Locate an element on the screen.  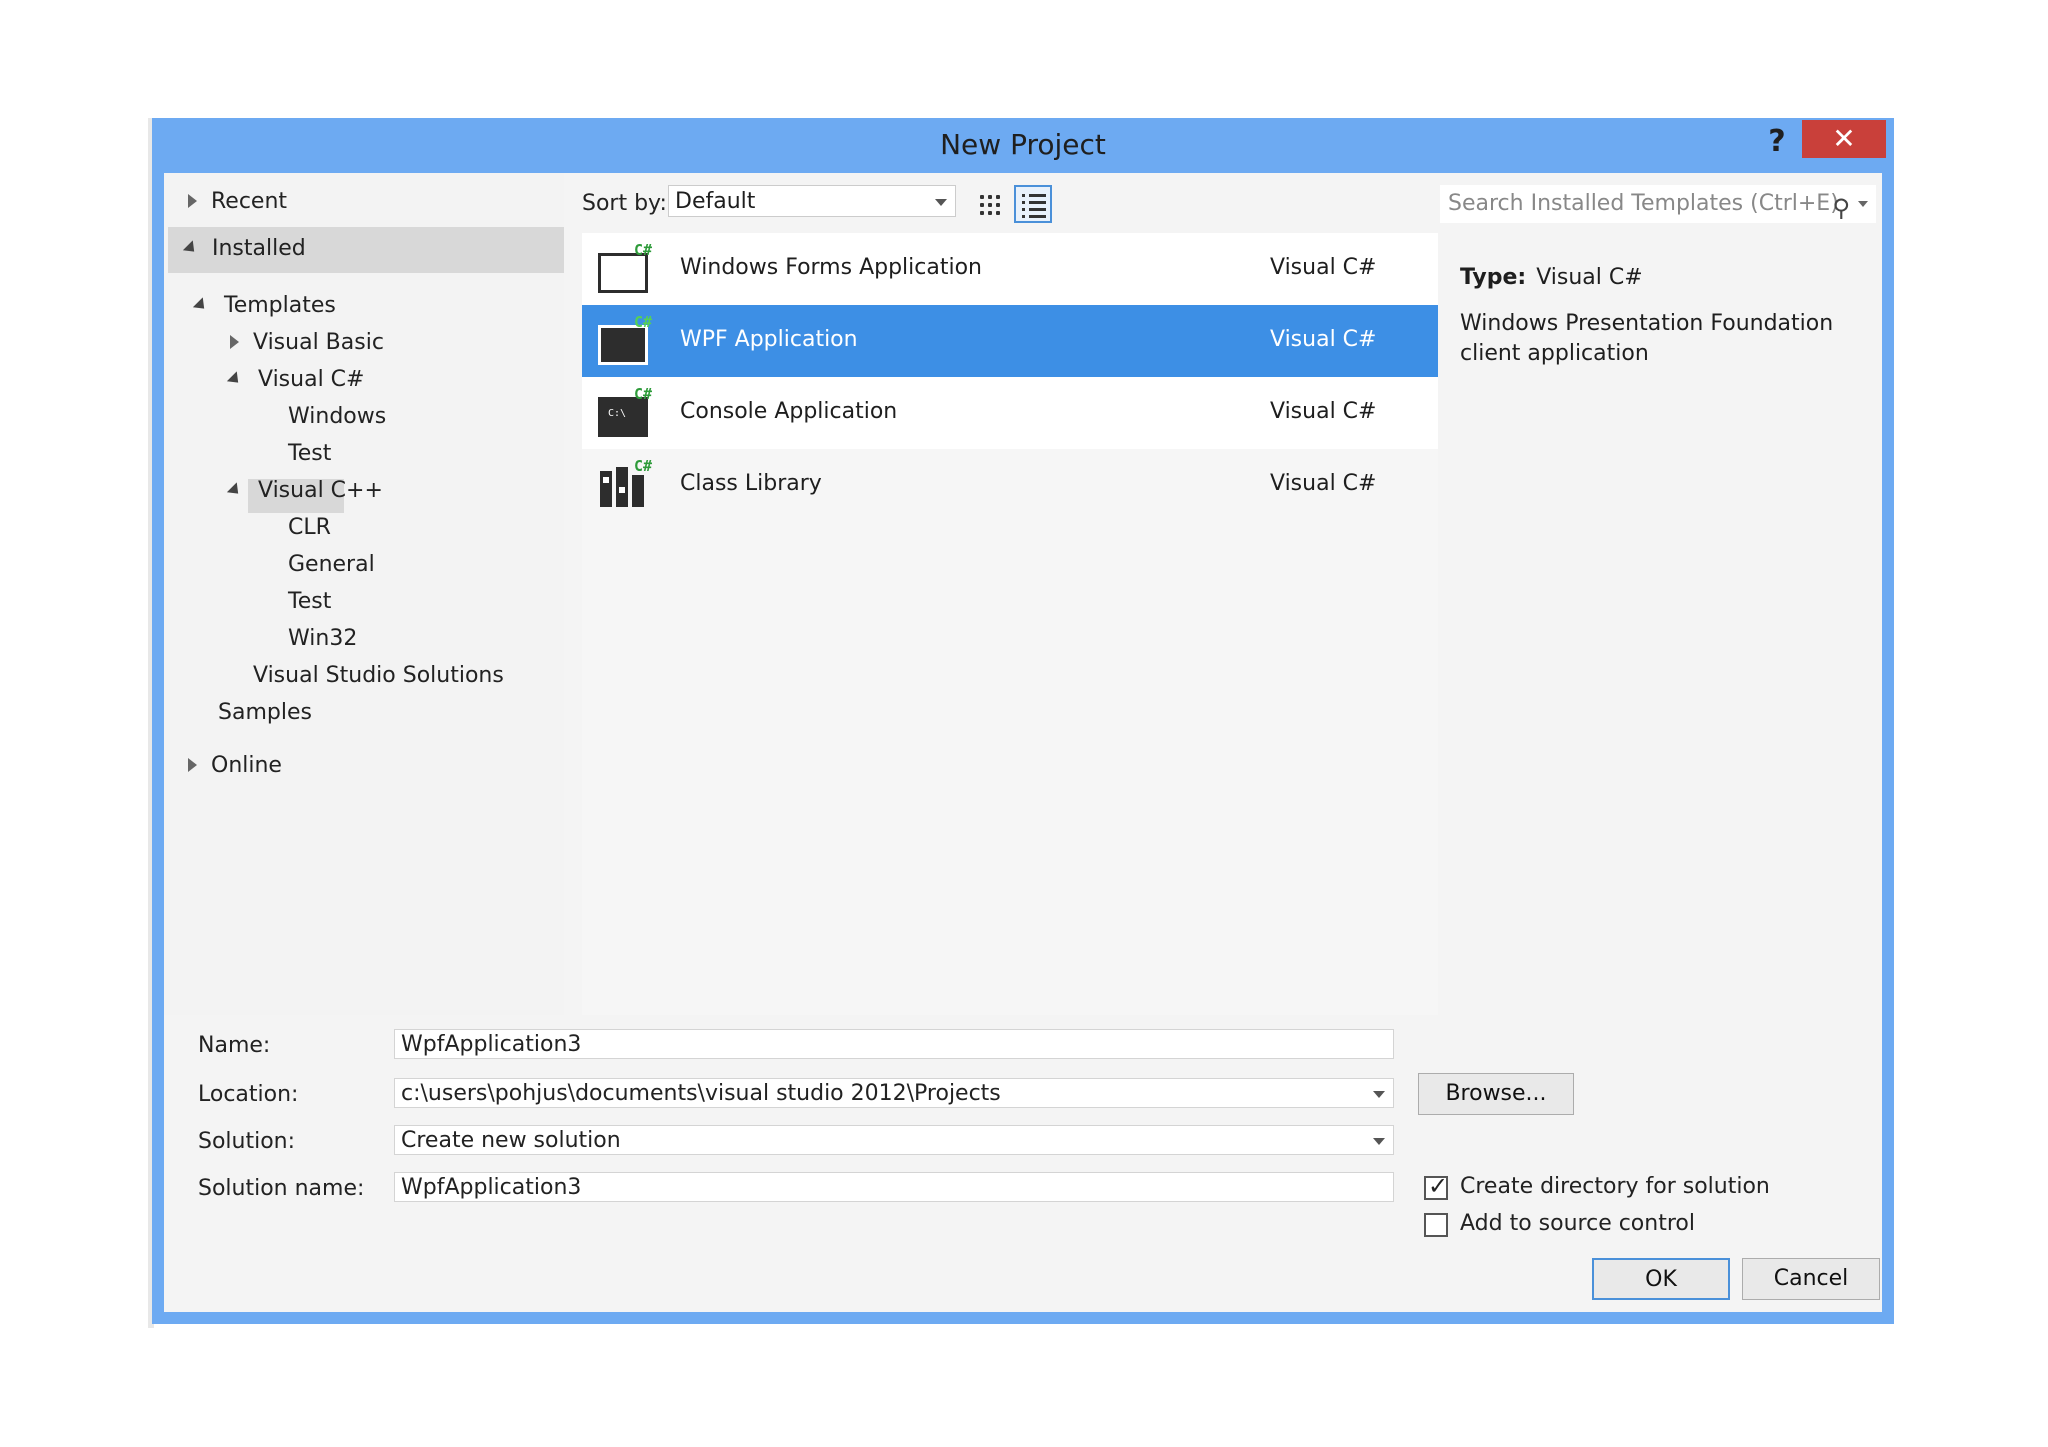
help-button: ? is located at coordinates (1777, 142).